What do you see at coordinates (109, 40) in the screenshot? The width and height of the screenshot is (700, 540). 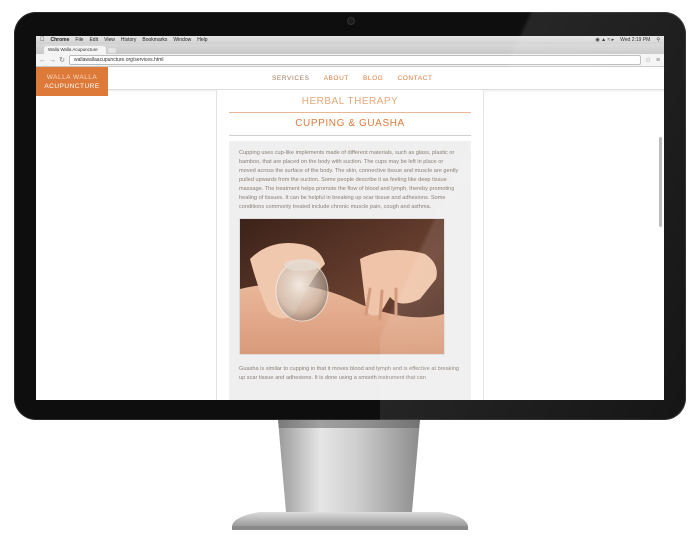 I see `menu-view: View` at bounding box center [109, 40].